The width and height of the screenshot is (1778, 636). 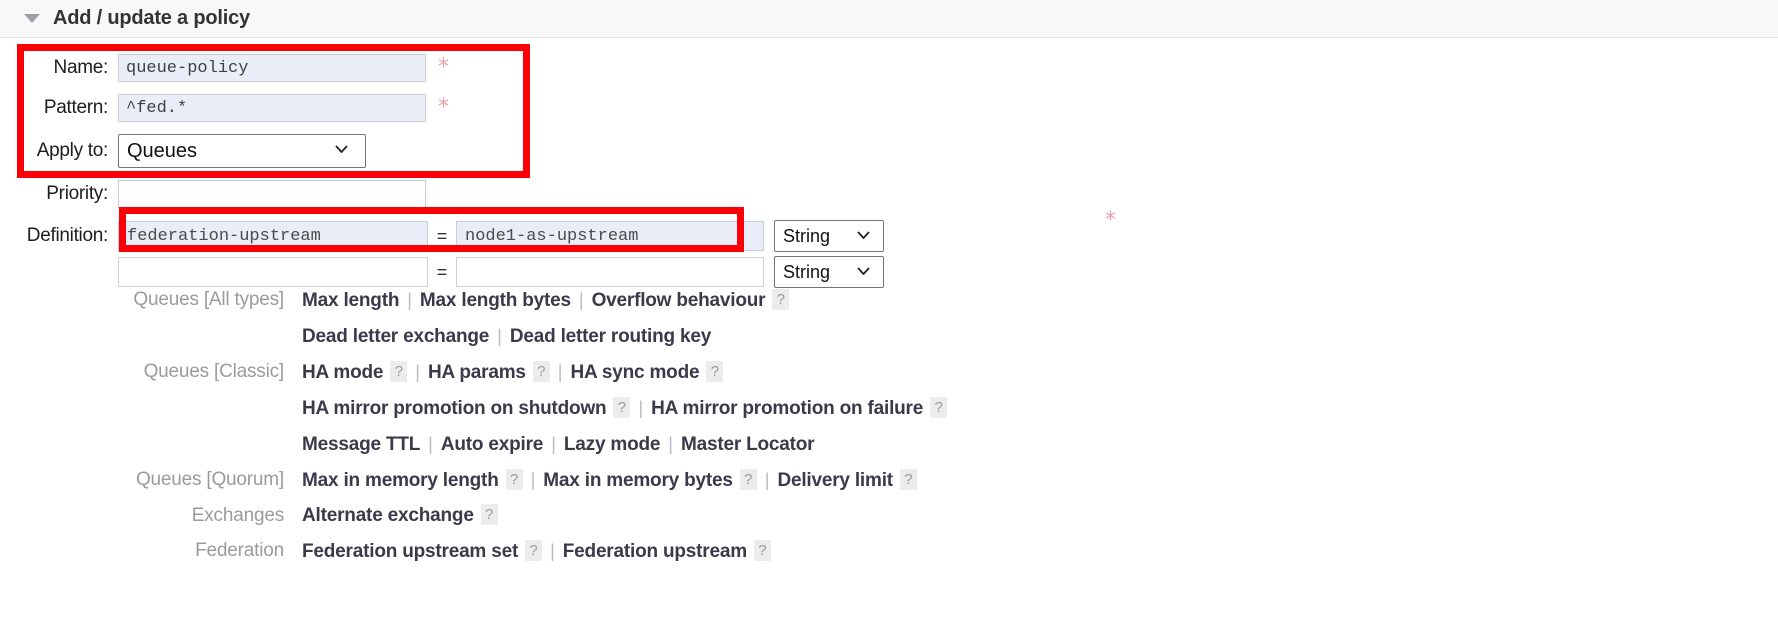 I want to click on shortcut-link: Federation upstream, so click(x=655, y=551).